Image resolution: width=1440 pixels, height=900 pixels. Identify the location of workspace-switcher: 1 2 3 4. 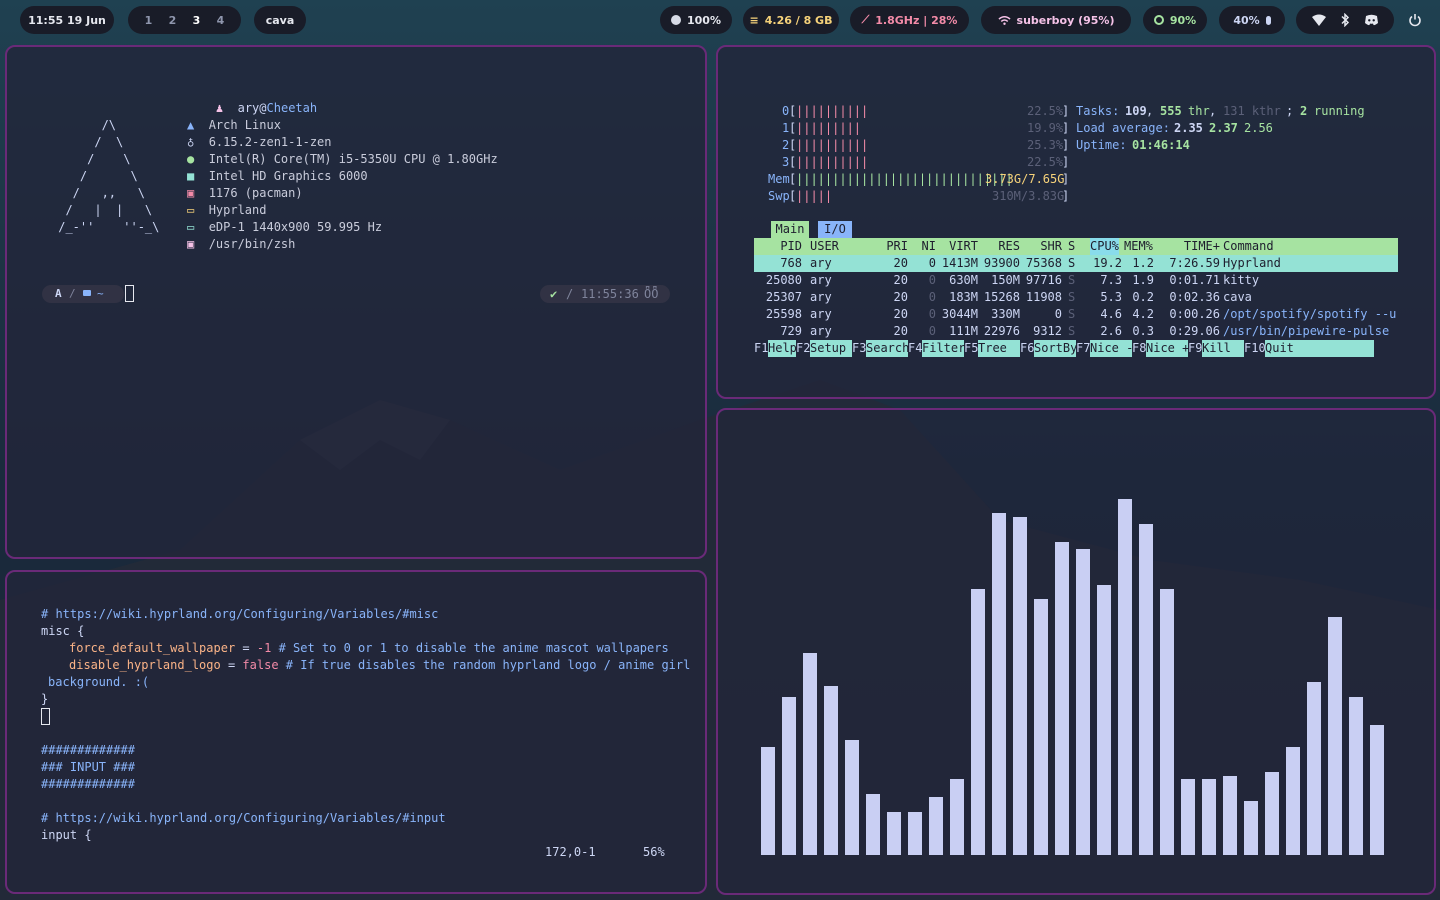
(184, 20).